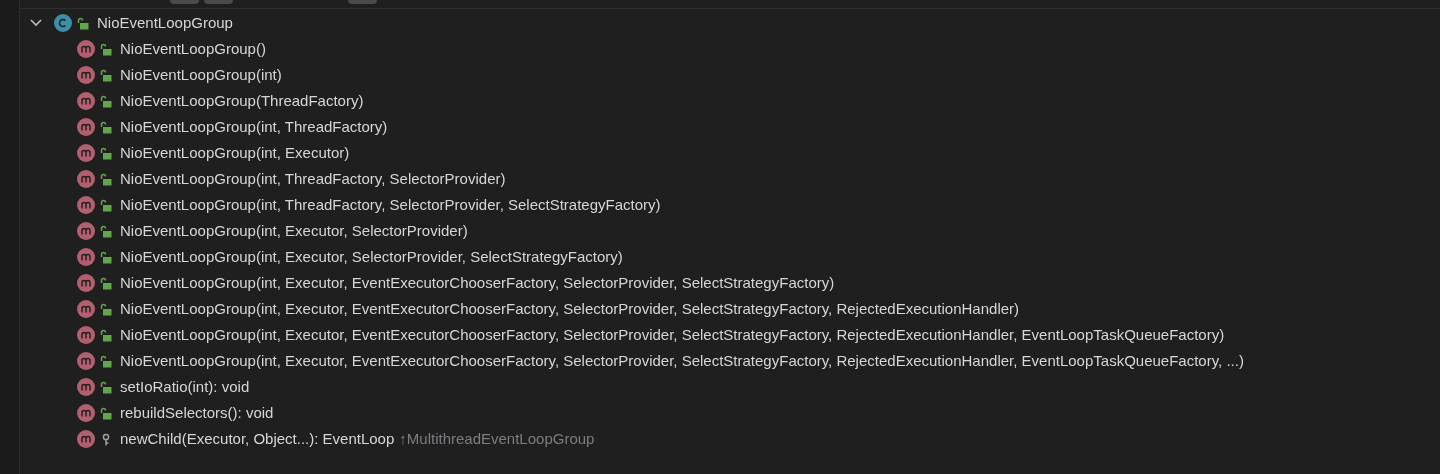  I want to click on tree-item-label: NioEventLoopGroup(int), so click(201, 75).